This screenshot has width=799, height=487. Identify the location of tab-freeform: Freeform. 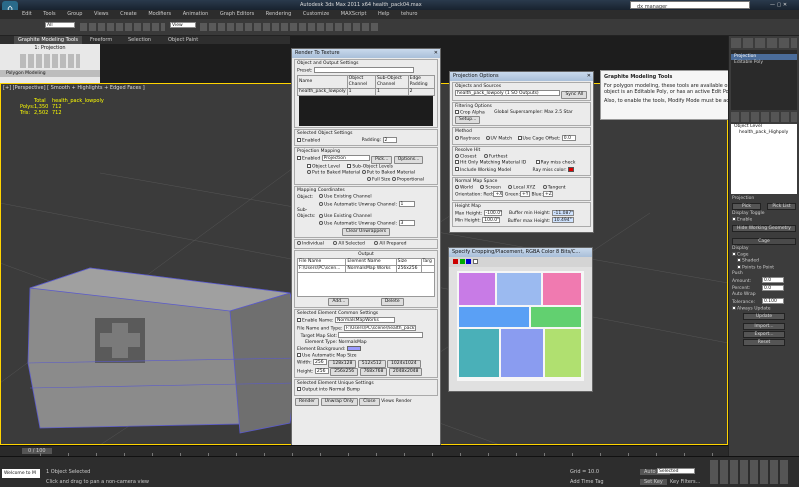
(101, 40).